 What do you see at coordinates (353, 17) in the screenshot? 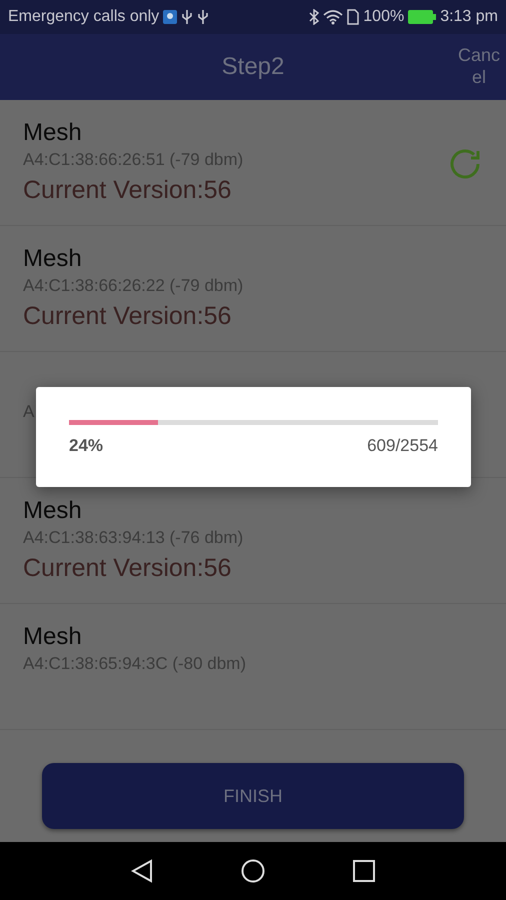
I see `sim-icon` at bounding box center [353, 17].